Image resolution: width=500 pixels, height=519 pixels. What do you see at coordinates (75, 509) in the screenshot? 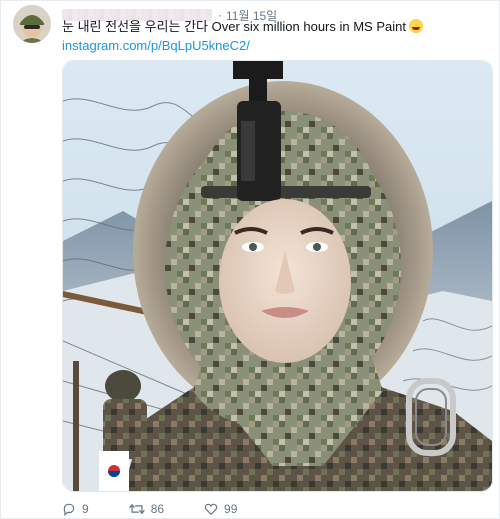
I see `reply-action: 9` at bounding box center [75, 509].